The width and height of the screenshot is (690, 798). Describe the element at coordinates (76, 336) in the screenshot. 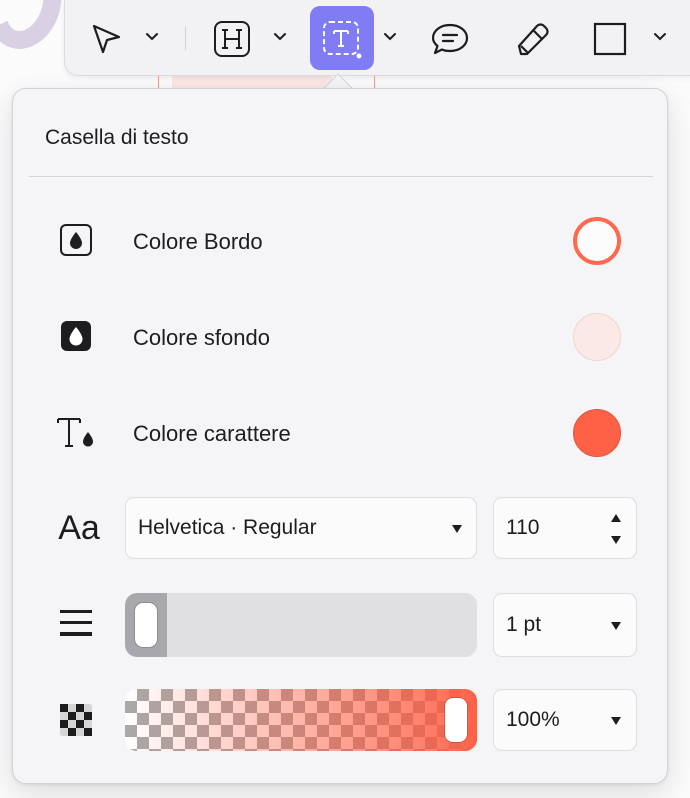

I see `drop-filled-icon` at that location.